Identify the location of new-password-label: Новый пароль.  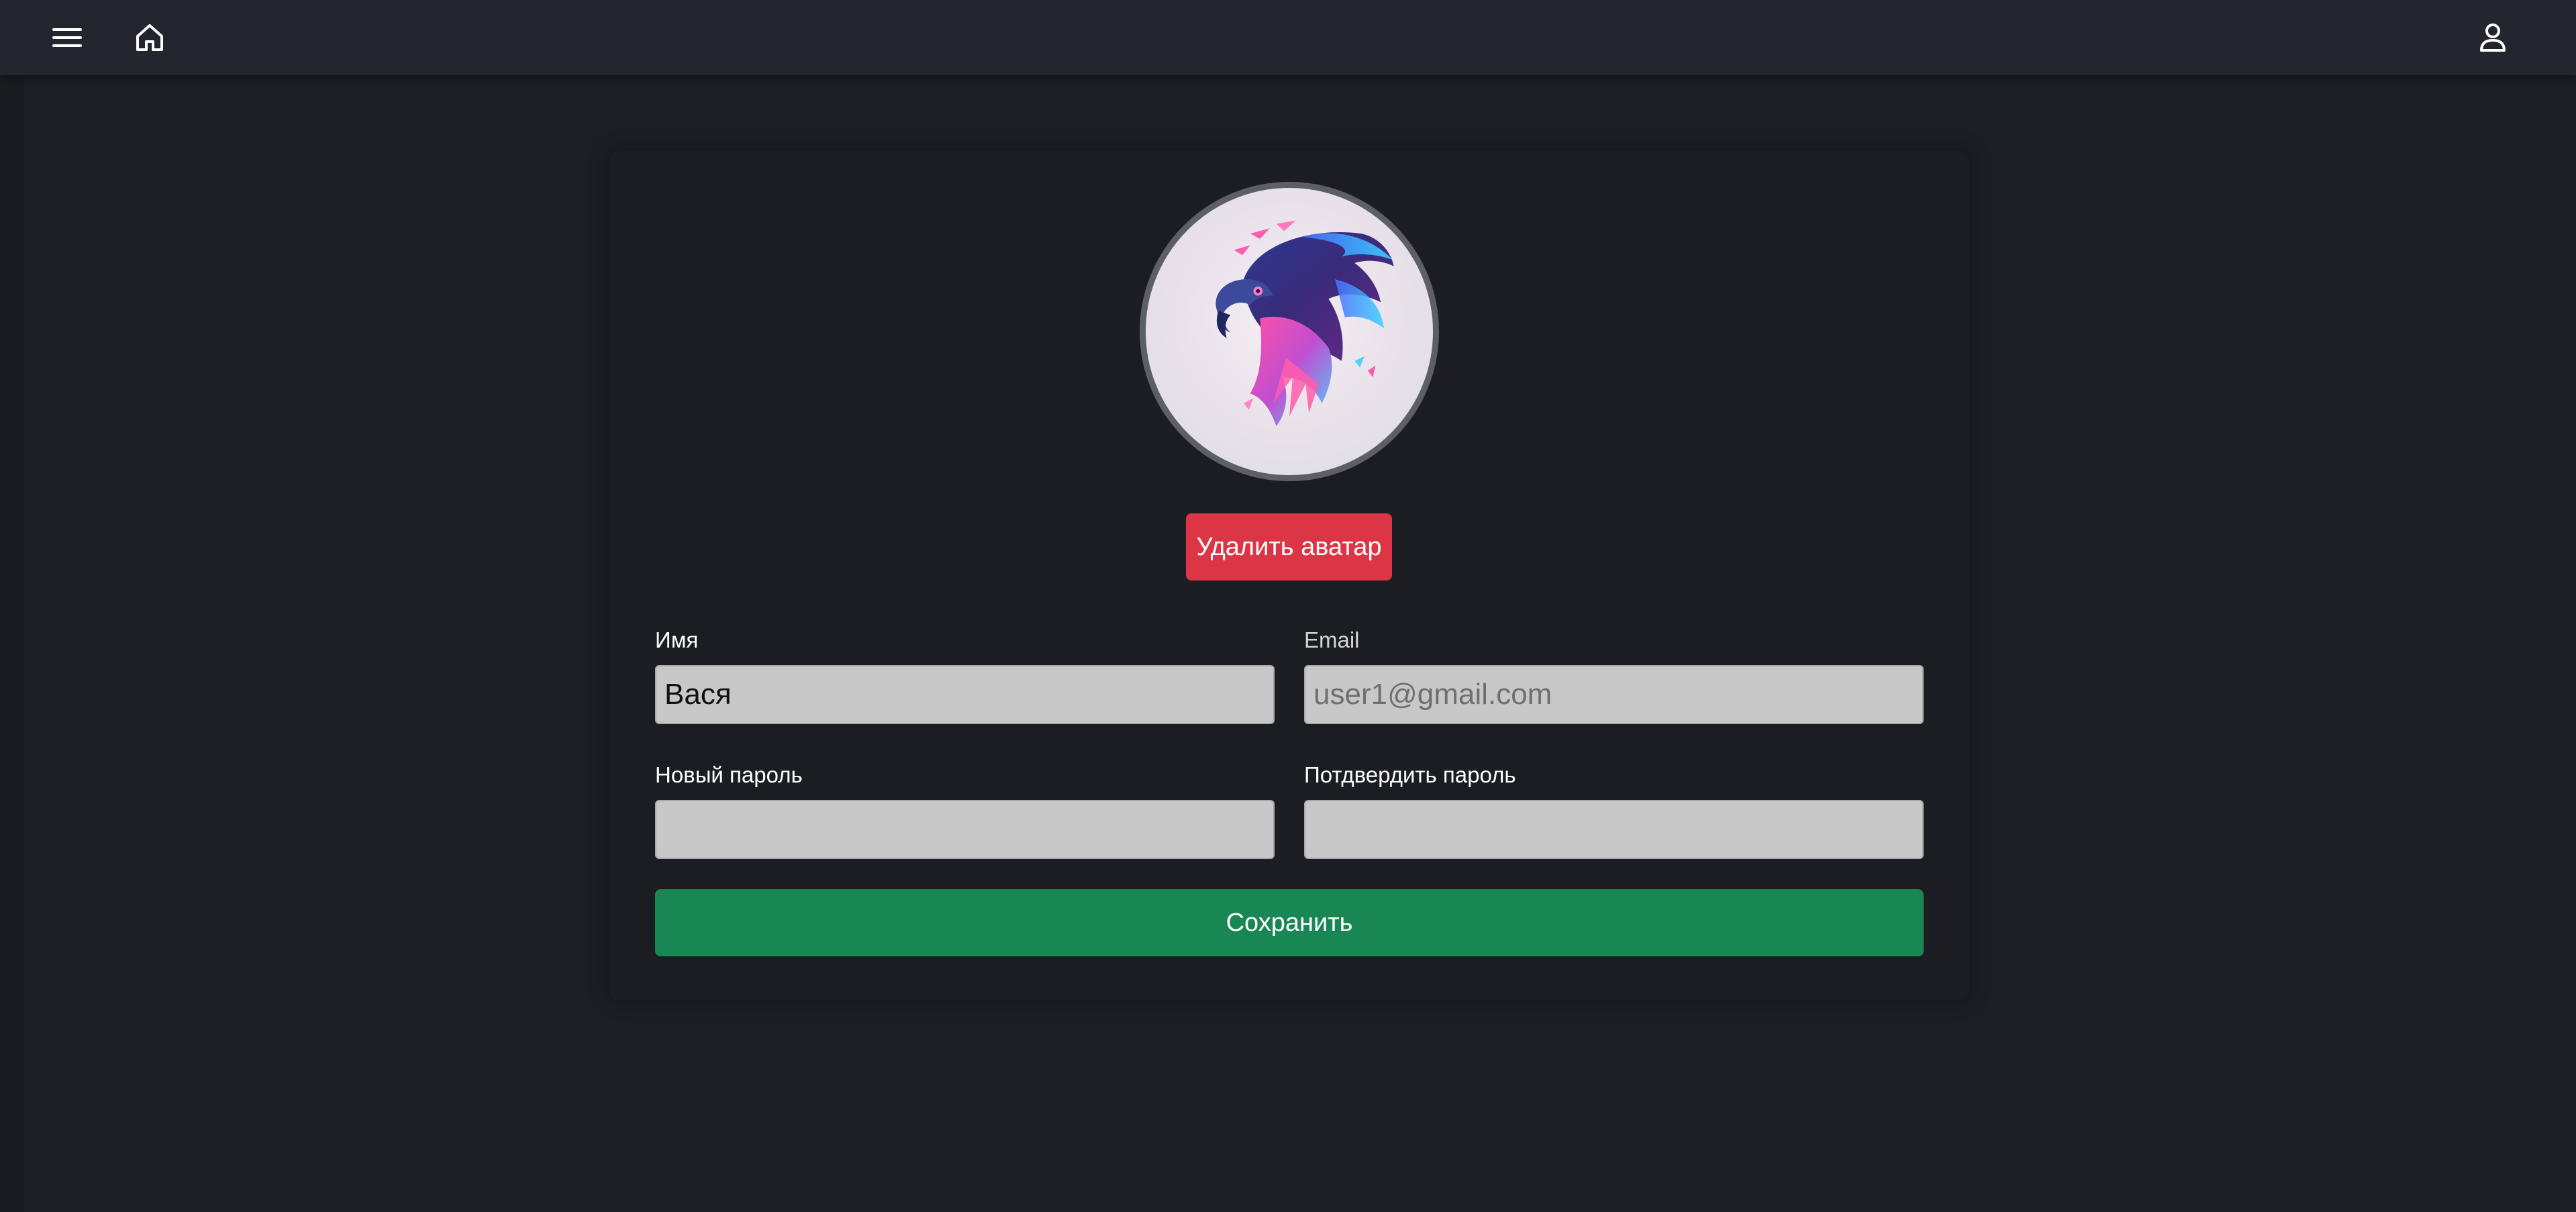
(729, 774).